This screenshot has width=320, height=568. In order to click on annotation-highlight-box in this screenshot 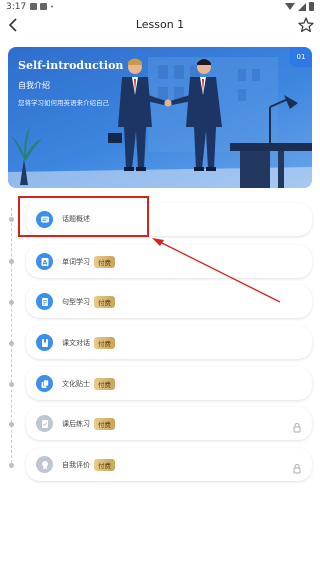, I will do `click(83, 216)`.